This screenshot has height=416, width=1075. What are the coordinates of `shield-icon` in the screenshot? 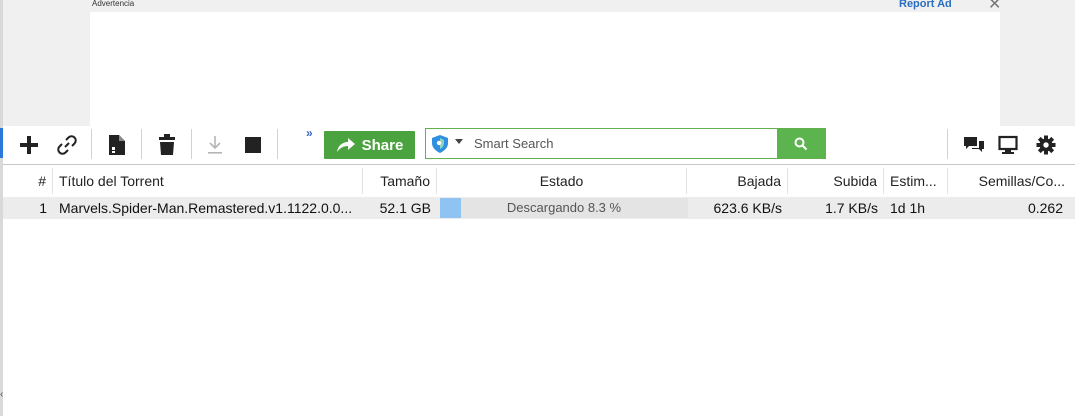 It's located at (440, 144).